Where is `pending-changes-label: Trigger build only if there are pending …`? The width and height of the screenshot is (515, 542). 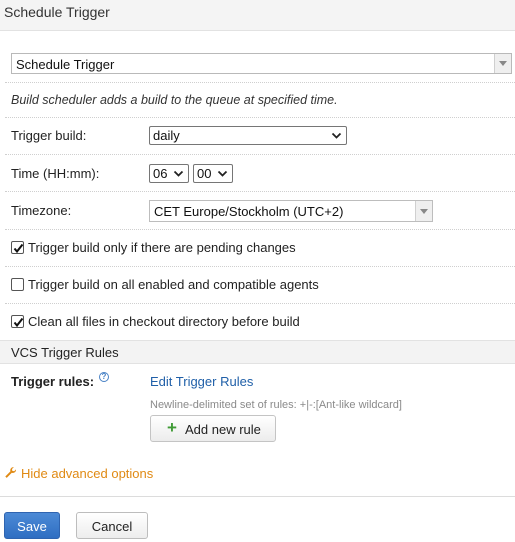 pending-changes-label: Trigger build only if there are pending … is located at coordinates (162, 247).